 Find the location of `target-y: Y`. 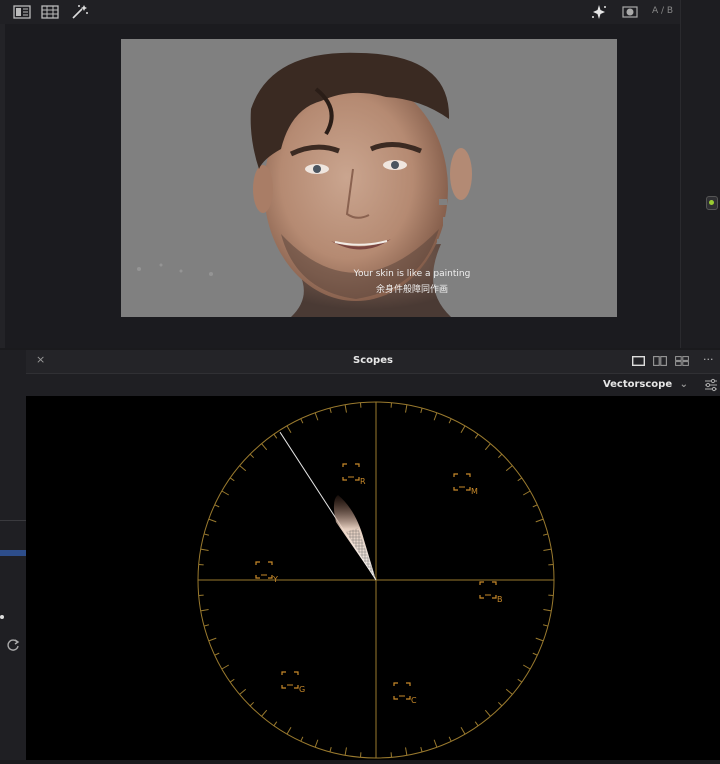

target-y: Y is located at coordinates (267, 573).